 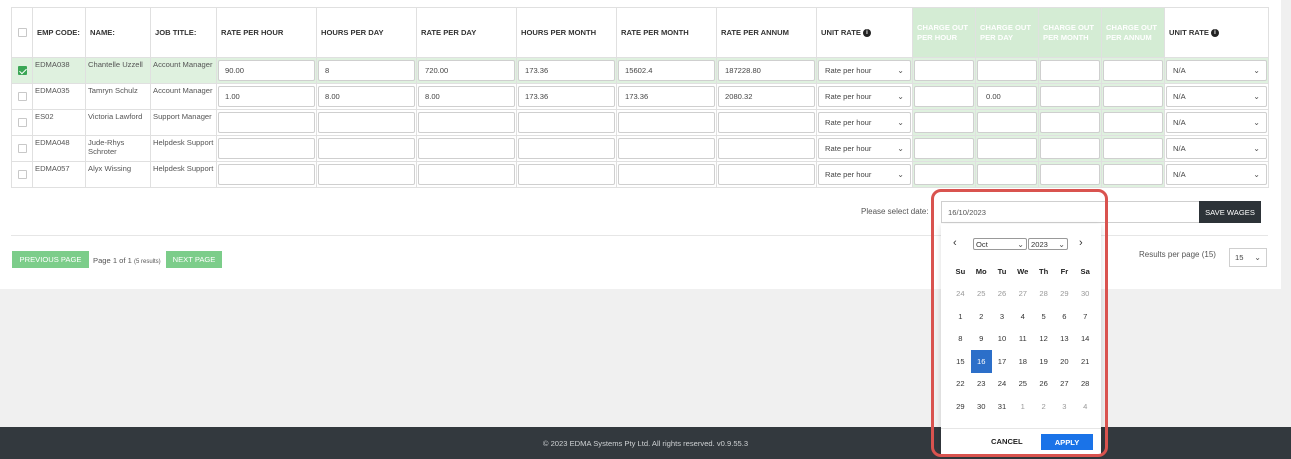 What do you see at coordinates (1043, 406) in the screenshot?
I see `calendar-day-other-month: 2` at bounding box center [1043, 406].